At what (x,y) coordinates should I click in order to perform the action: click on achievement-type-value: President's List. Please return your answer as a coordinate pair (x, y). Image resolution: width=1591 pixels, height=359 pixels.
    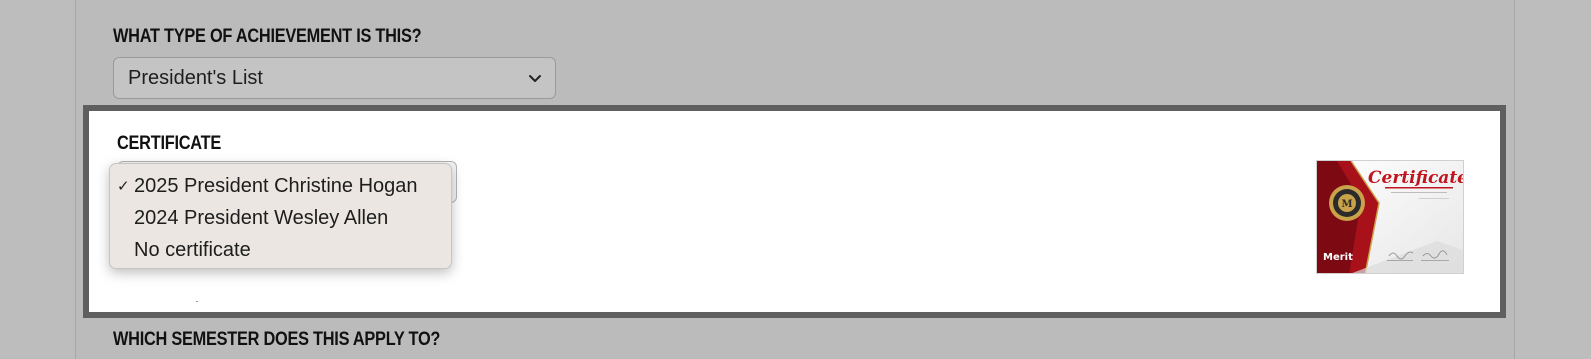
    Looking at the image, I should click on (195, 77).